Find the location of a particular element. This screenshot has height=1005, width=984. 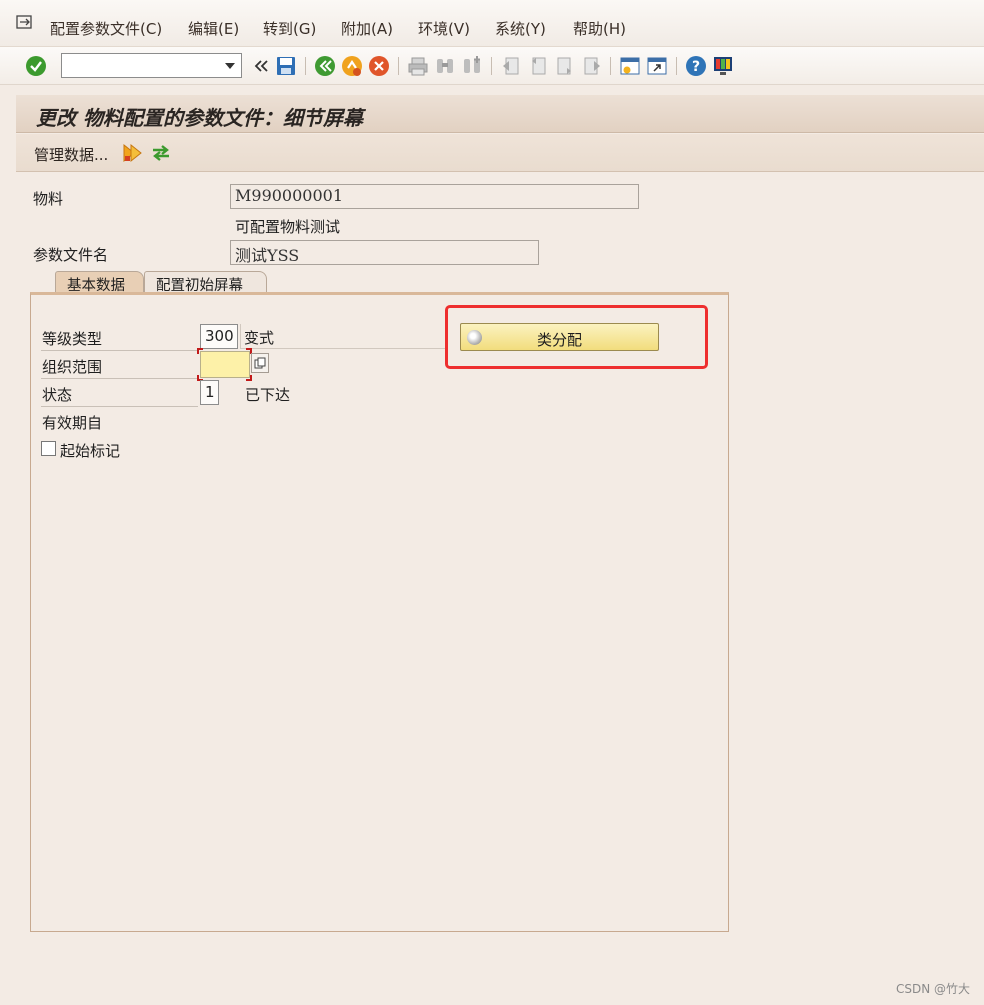

material-description: 可配置物料测试 is located at coordinates (288, 227).